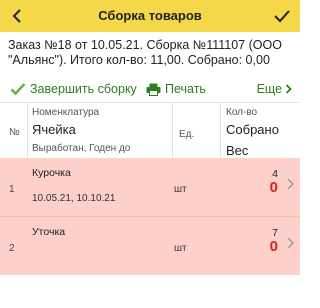 The height and width of the screenshot is (308, 320). I want to click on chevron-left-icon, so click(16, 16).